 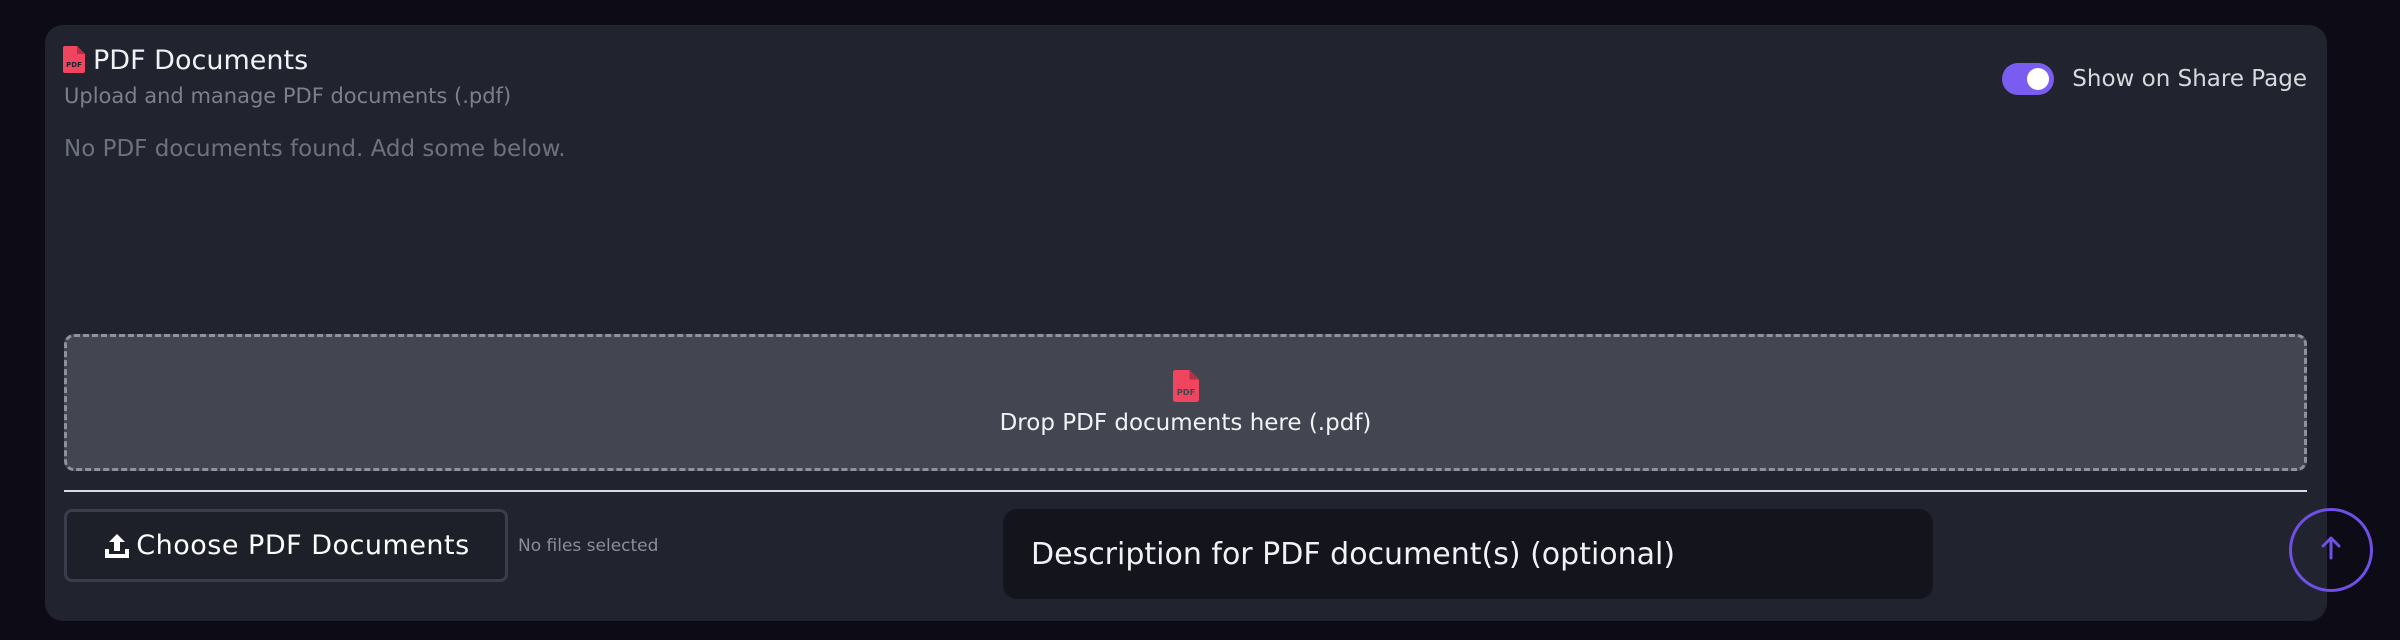 I want to click on section-subtitle: Upload and manage PDF documents (.pdf), so click(x=288, y=96).